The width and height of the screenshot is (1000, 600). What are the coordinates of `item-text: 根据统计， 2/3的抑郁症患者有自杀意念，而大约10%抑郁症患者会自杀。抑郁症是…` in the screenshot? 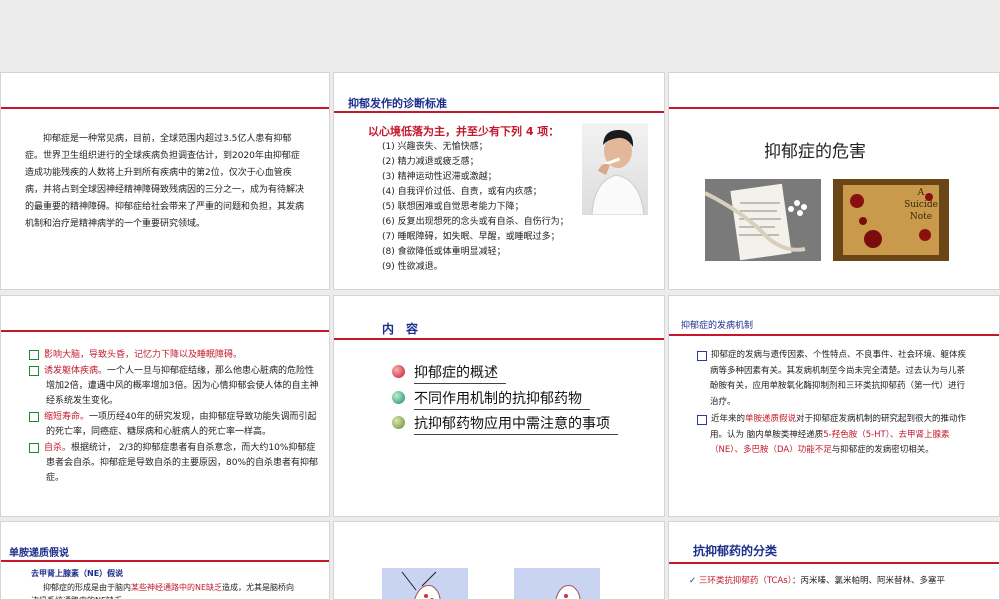 It's located at (182, 463).